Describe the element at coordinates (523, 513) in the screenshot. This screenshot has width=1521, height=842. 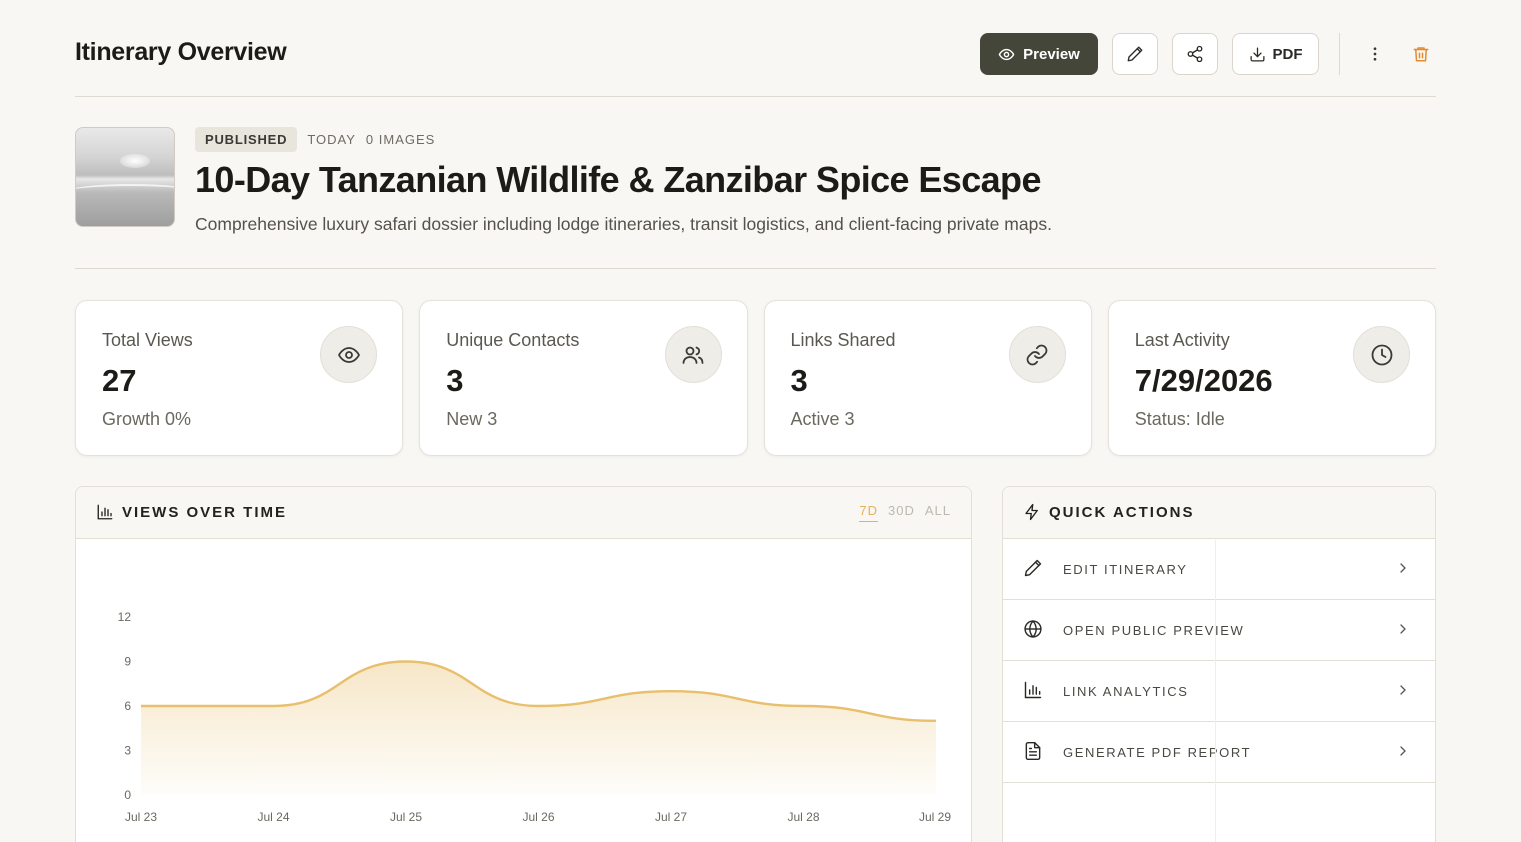
I see `panel-header: VIEWS OVER TIME 7D 30D ALL` at that location.